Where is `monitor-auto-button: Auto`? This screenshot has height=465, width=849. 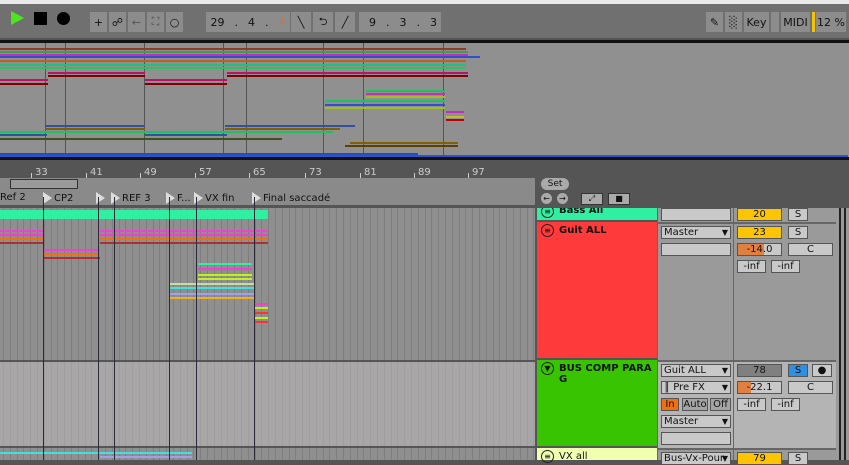
monitor-auto-button: Auto is located at coordinates (695, 404).